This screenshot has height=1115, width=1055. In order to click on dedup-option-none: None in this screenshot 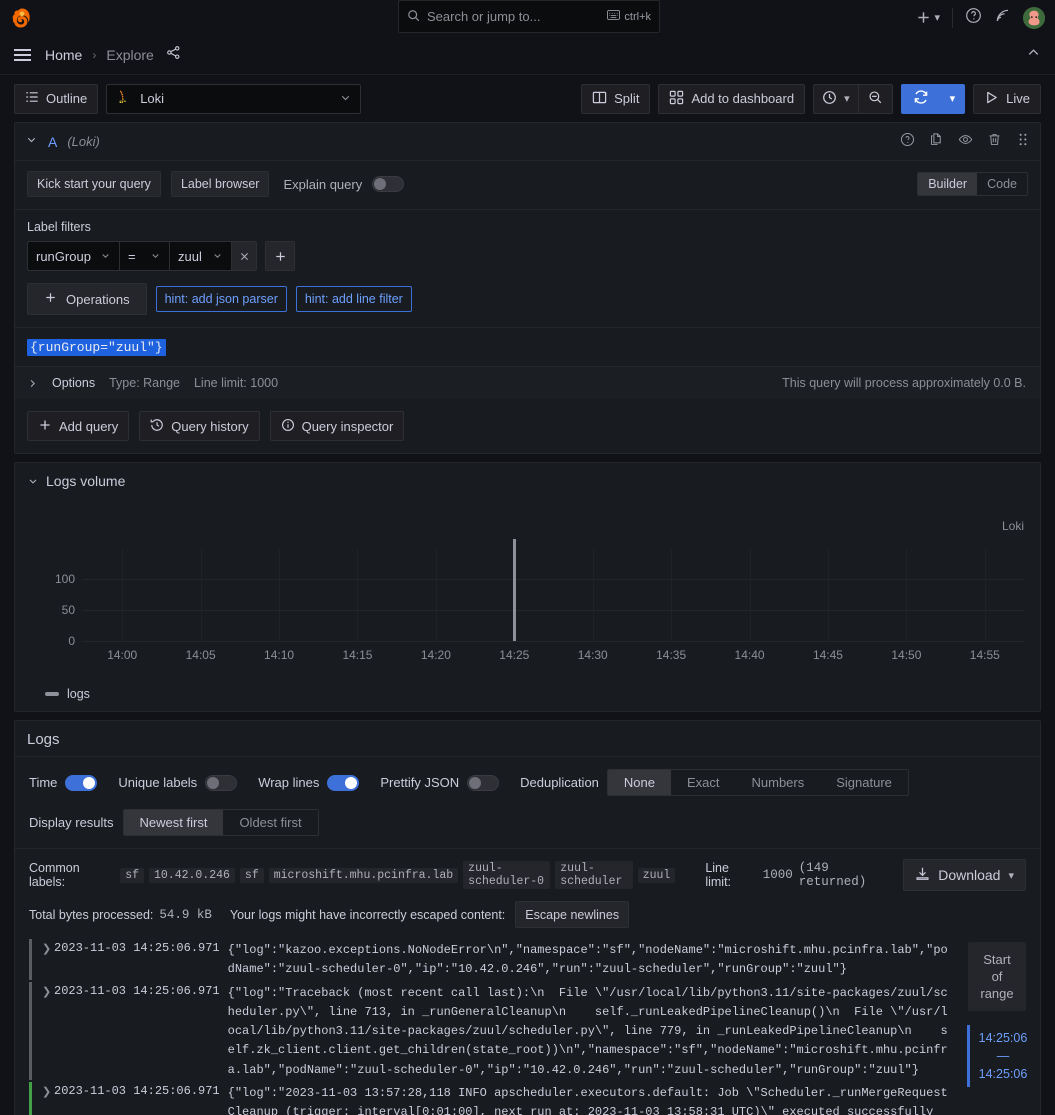, I will do `click(639, 782)`.